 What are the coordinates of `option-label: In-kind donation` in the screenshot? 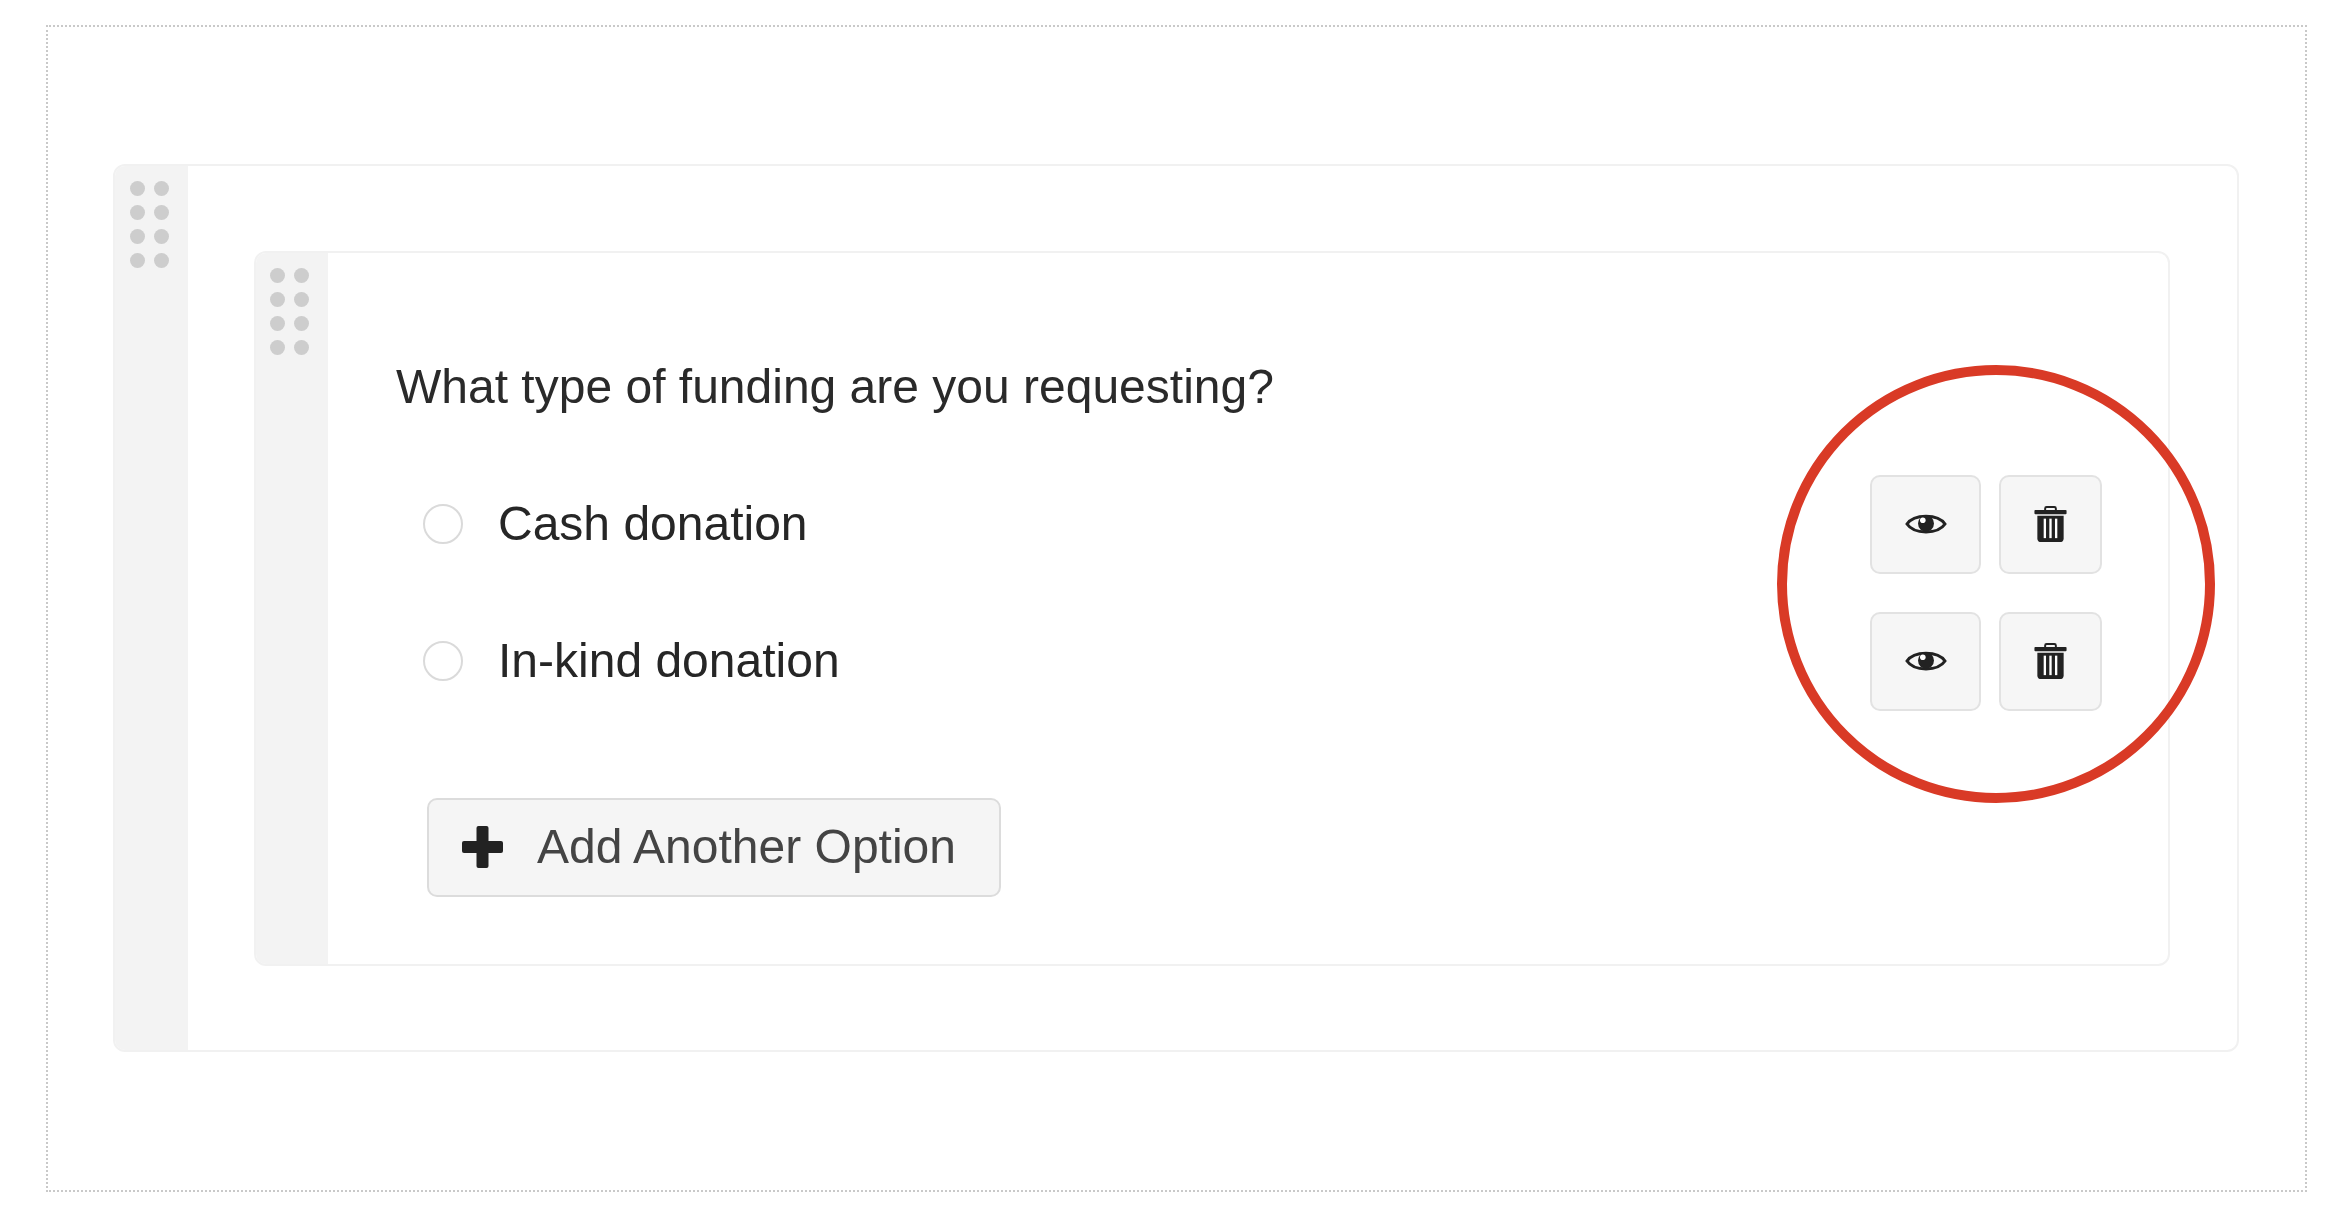 It's located at (669, 661).